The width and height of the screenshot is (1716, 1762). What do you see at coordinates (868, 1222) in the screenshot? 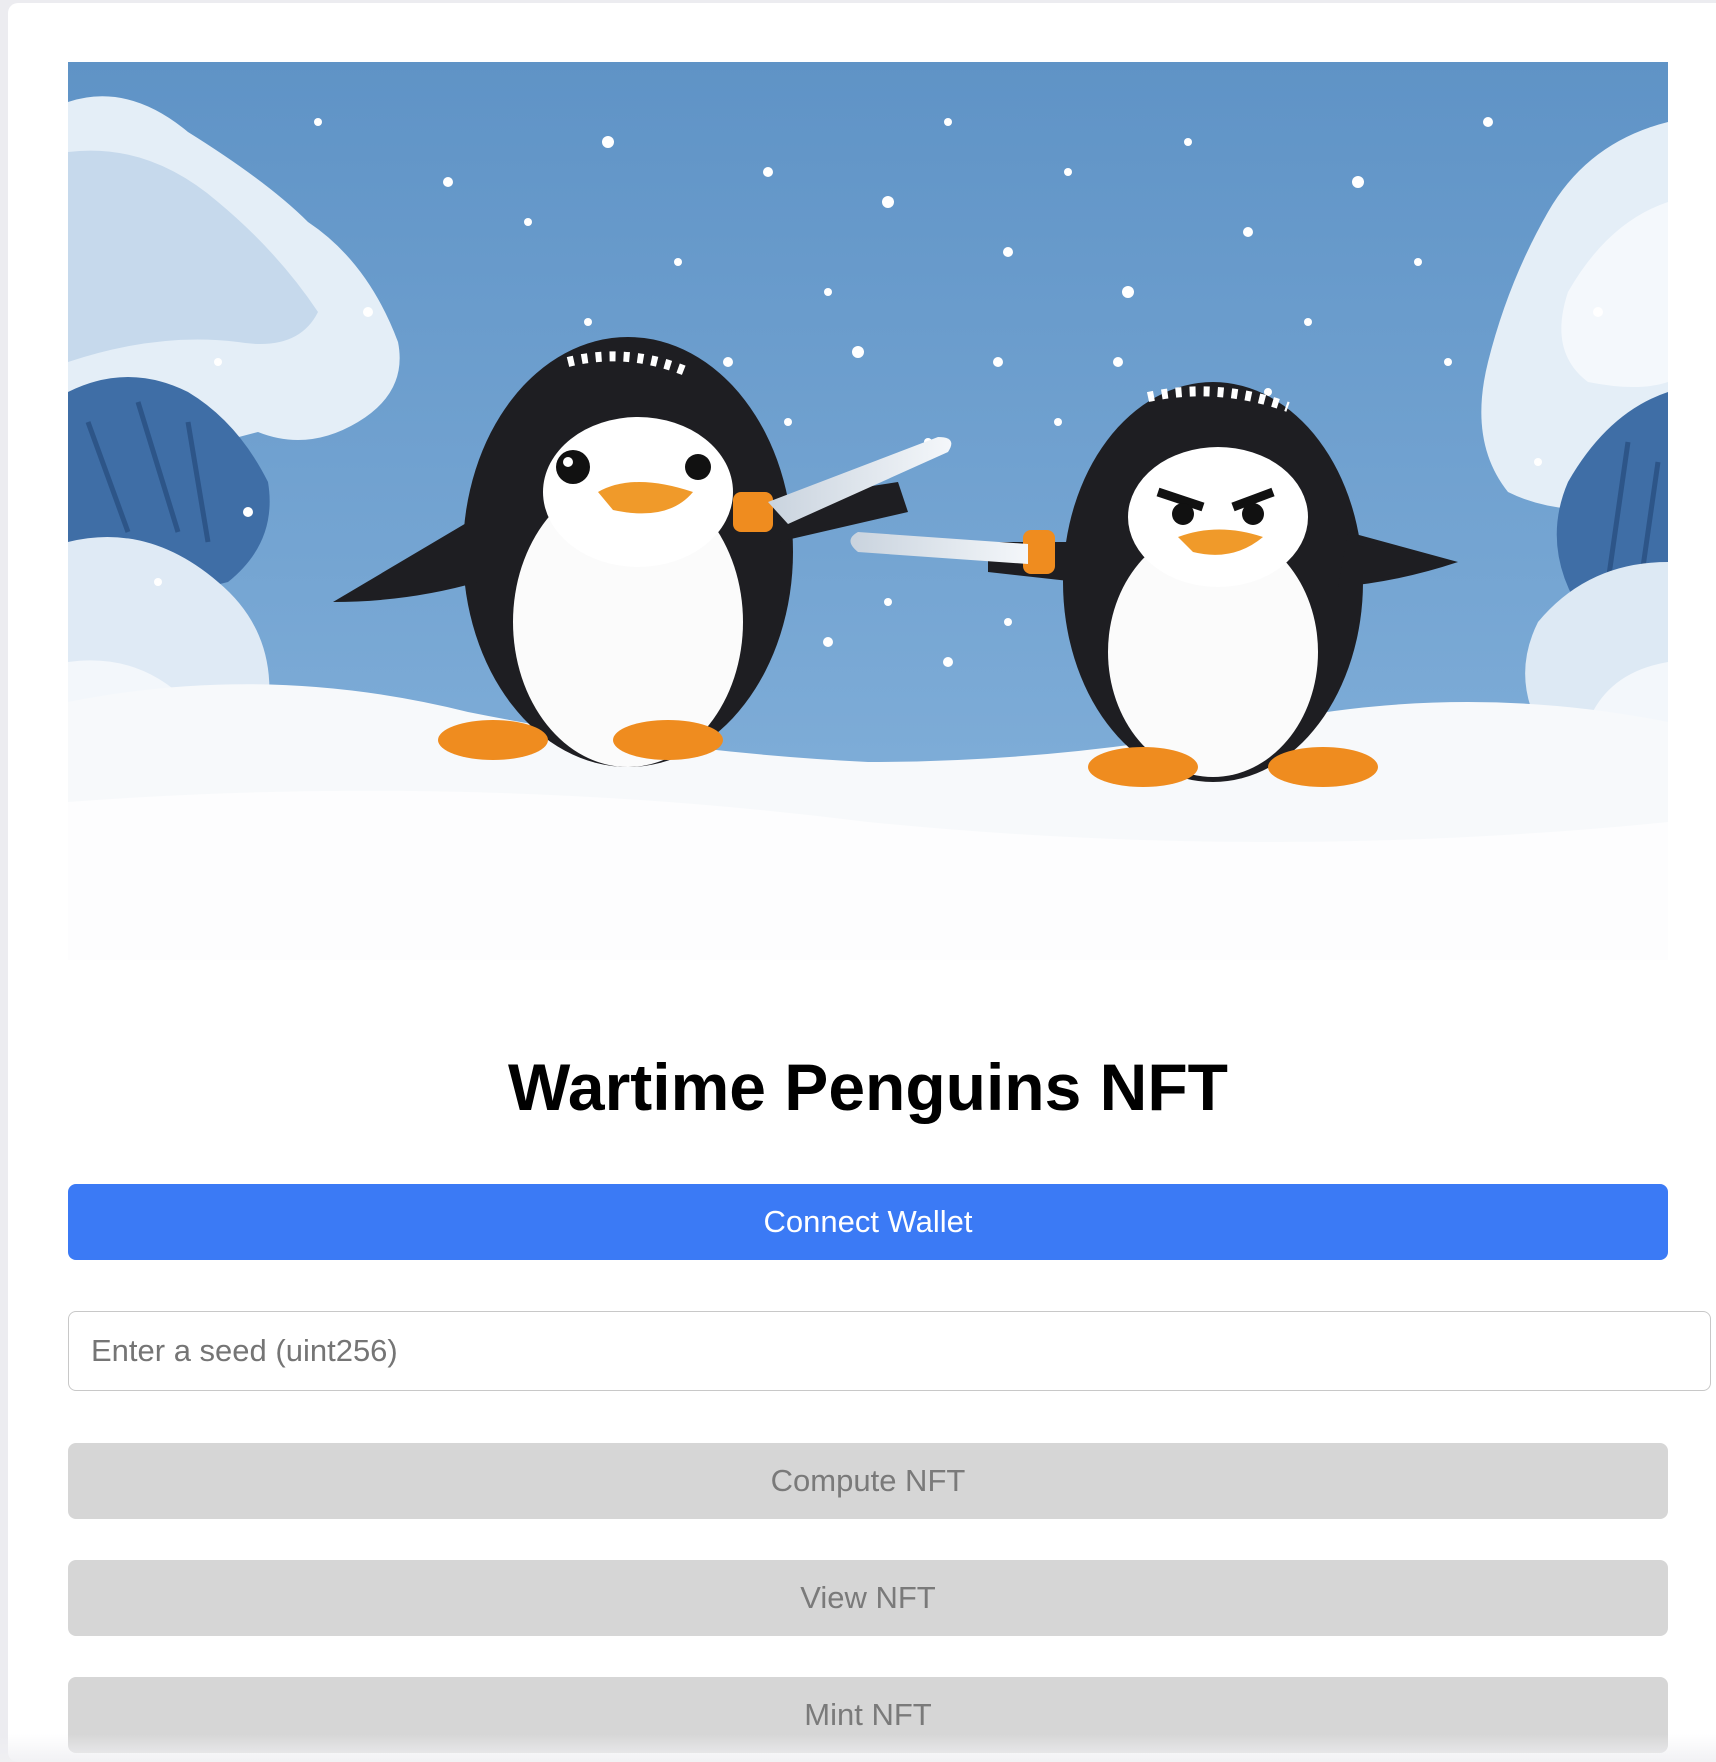
I see `connect-wallet-button: Connect Wallet` at bounding box center [868, 1222].